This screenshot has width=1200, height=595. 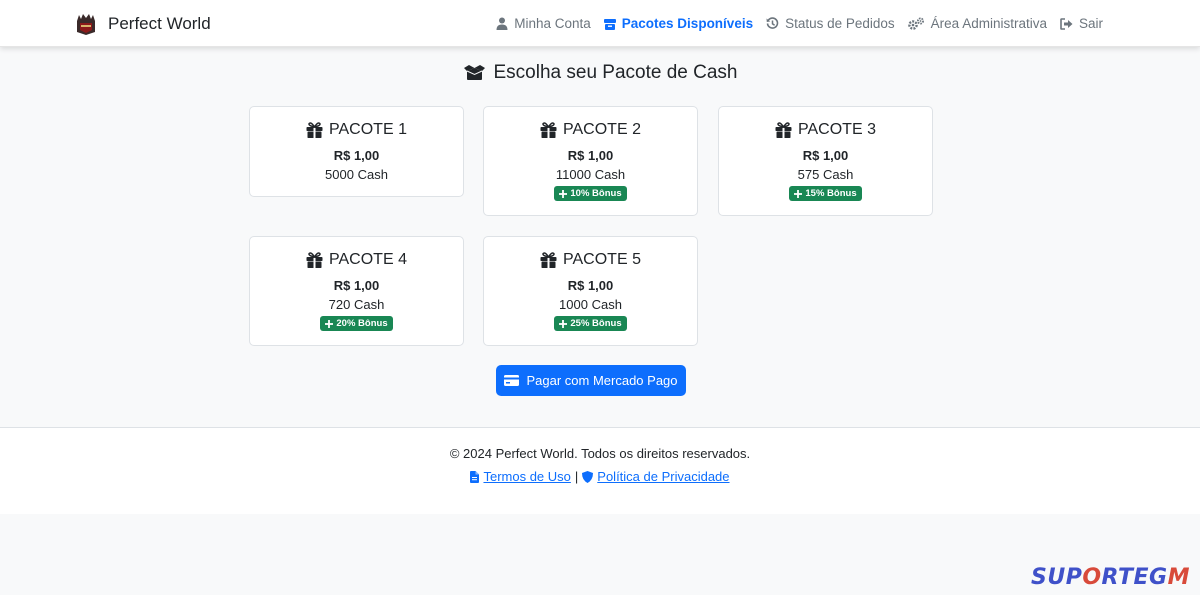 I want to click on terms-link-label: Termos de Uso, so click(x=527, y=476).